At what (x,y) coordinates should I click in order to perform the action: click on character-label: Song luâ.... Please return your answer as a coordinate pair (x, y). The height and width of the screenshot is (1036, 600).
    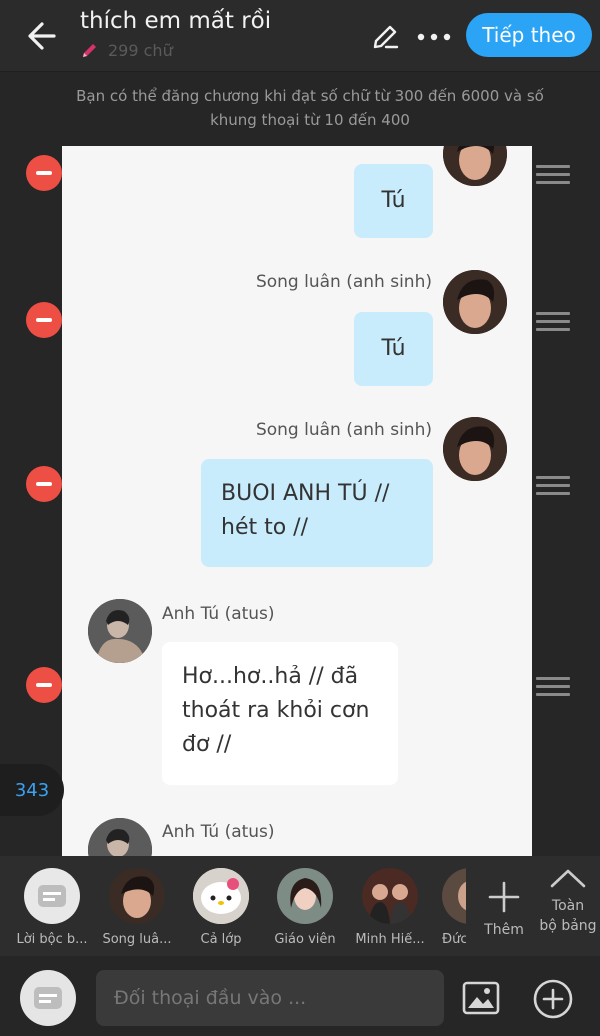
    Looking at the image, I should click on (137, 939).